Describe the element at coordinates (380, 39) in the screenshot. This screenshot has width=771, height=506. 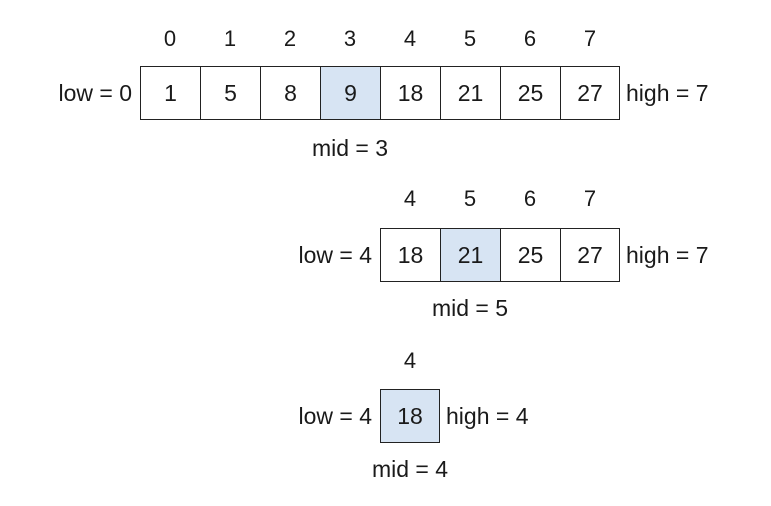
I see `index-row: 0 1 2 3 4 5 6 7` at that location.